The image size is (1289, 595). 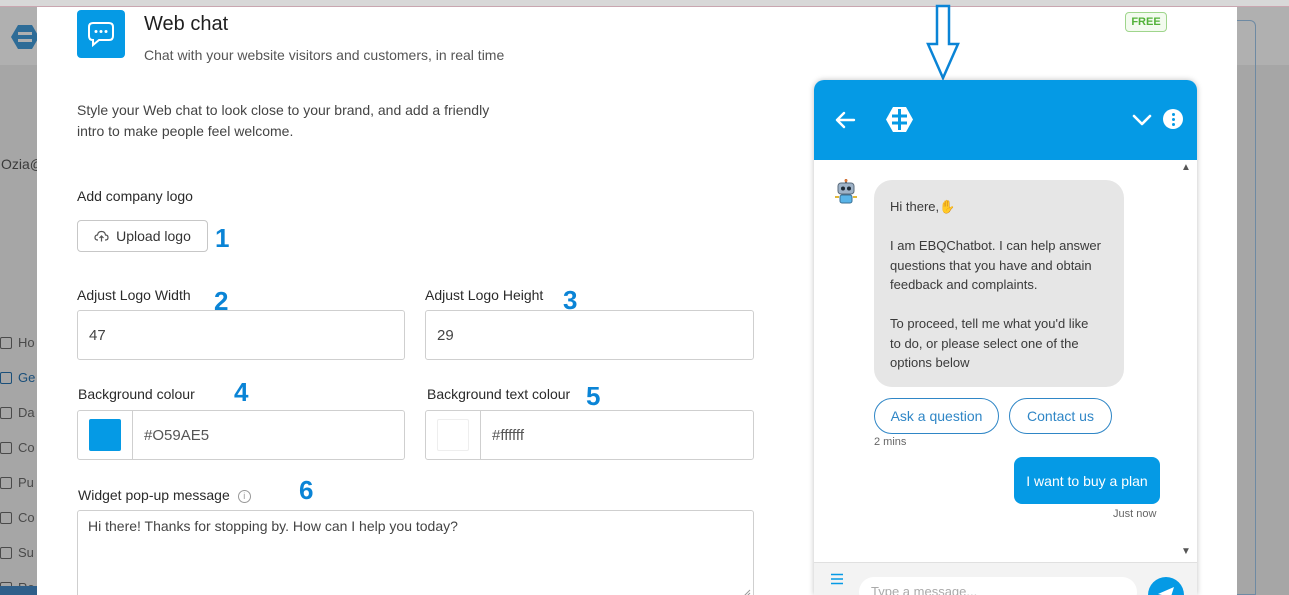 I want to click on bg-nav-item: Pu, so click(x=20, y=482).